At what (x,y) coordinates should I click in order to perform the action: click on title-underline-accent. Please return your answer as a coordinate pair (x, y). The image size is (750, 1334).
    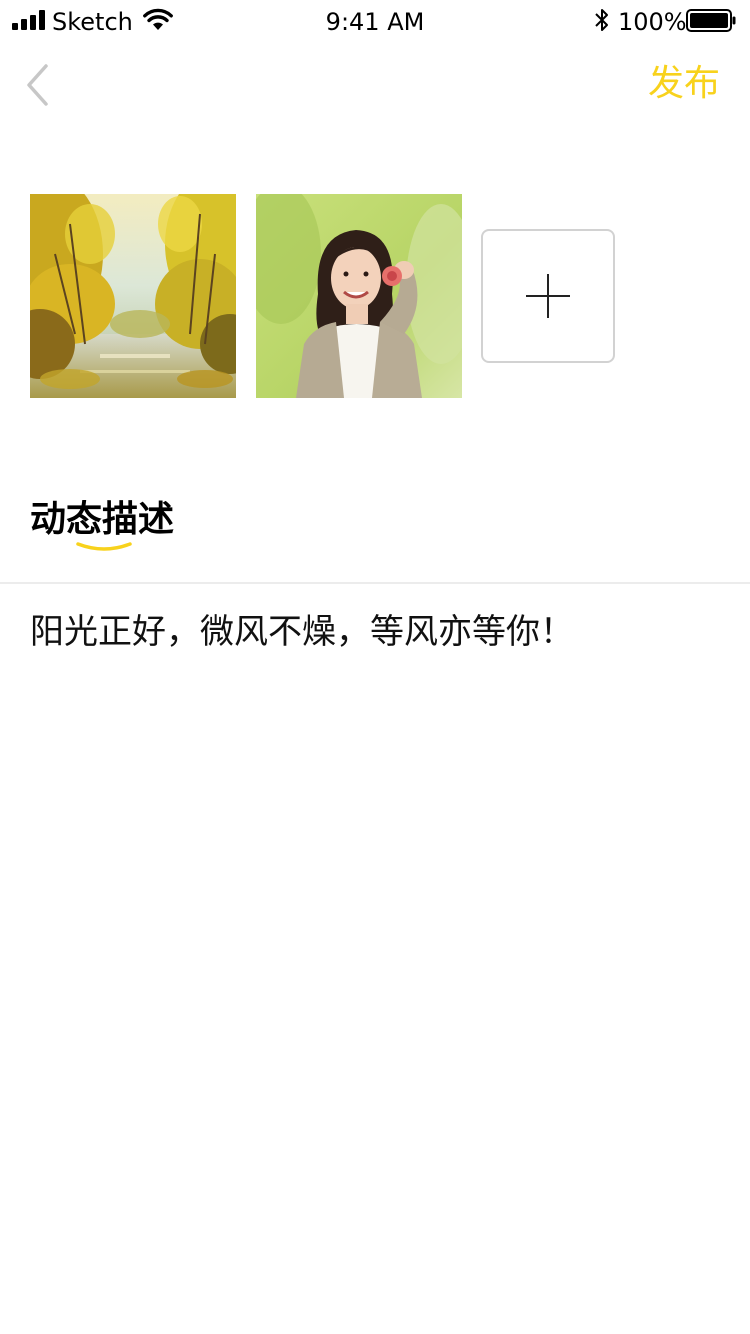
    Looking at the image, I should click on (104, 546).